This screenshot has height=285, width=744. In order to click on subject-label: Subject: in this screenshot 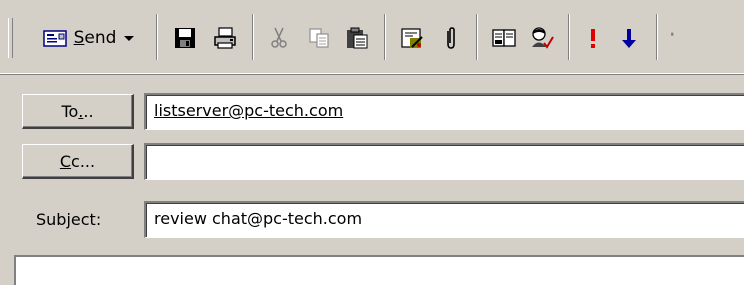, I will do `click(69, 219)`.